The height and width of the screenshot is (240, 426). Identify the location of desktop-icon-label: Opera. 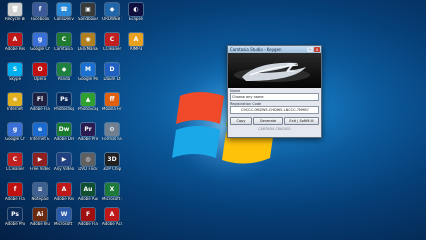
(40, 79).